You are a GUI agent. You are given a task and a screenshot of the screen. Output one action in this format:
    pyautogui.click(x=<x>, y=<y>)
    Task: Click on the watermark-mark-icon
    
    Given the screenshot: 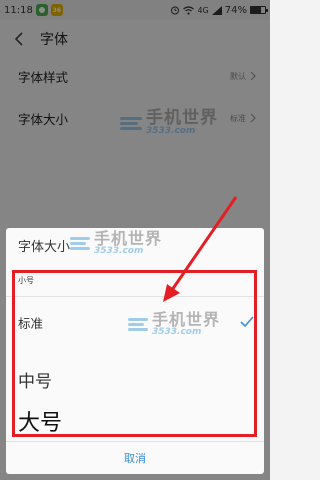 What is the action you would take?
    pyautogui.click(x=80, y=243)
    